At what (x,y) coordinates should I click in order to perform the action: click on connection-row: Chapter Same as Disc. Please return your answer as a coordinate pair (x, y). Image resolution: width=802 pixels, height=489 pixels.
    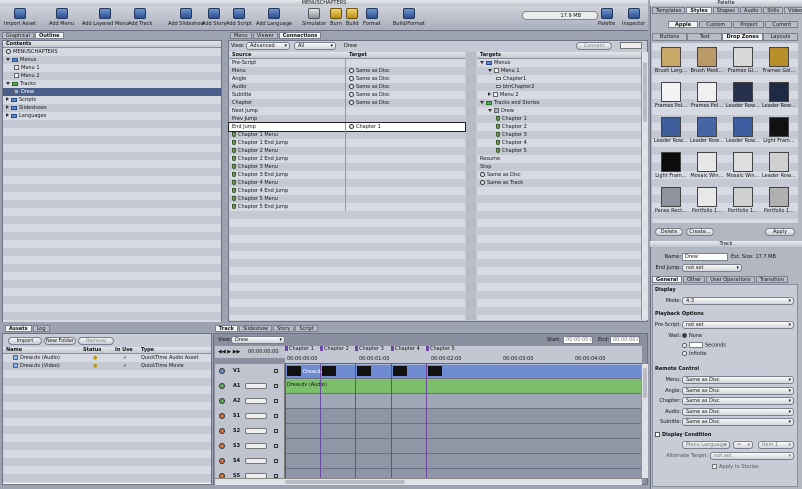
    Looking at the image, I should click on (347, 103).